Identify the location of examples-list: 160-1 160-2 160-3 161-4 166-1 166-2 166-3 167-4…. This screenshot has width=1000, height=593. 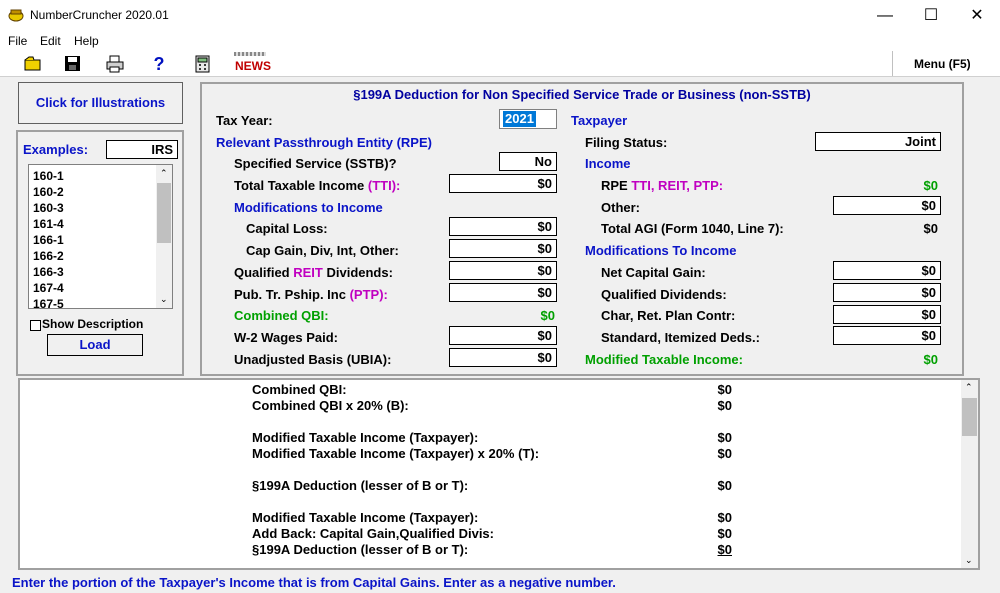
(100, 236).